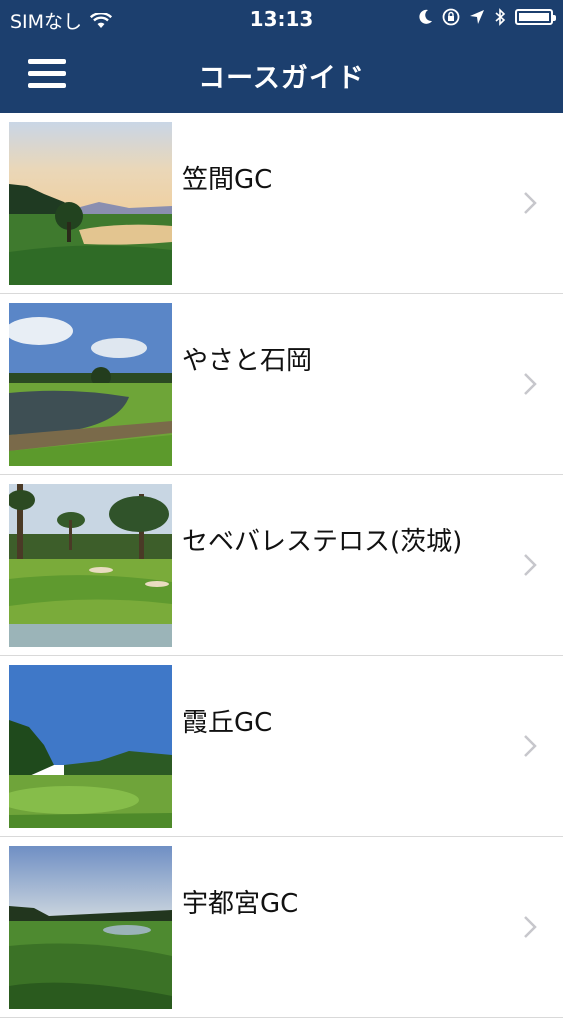  What do you see at coordinates (535, 17) in the screenshot?
I see `battery-icon` at bounding box center [535, 17].